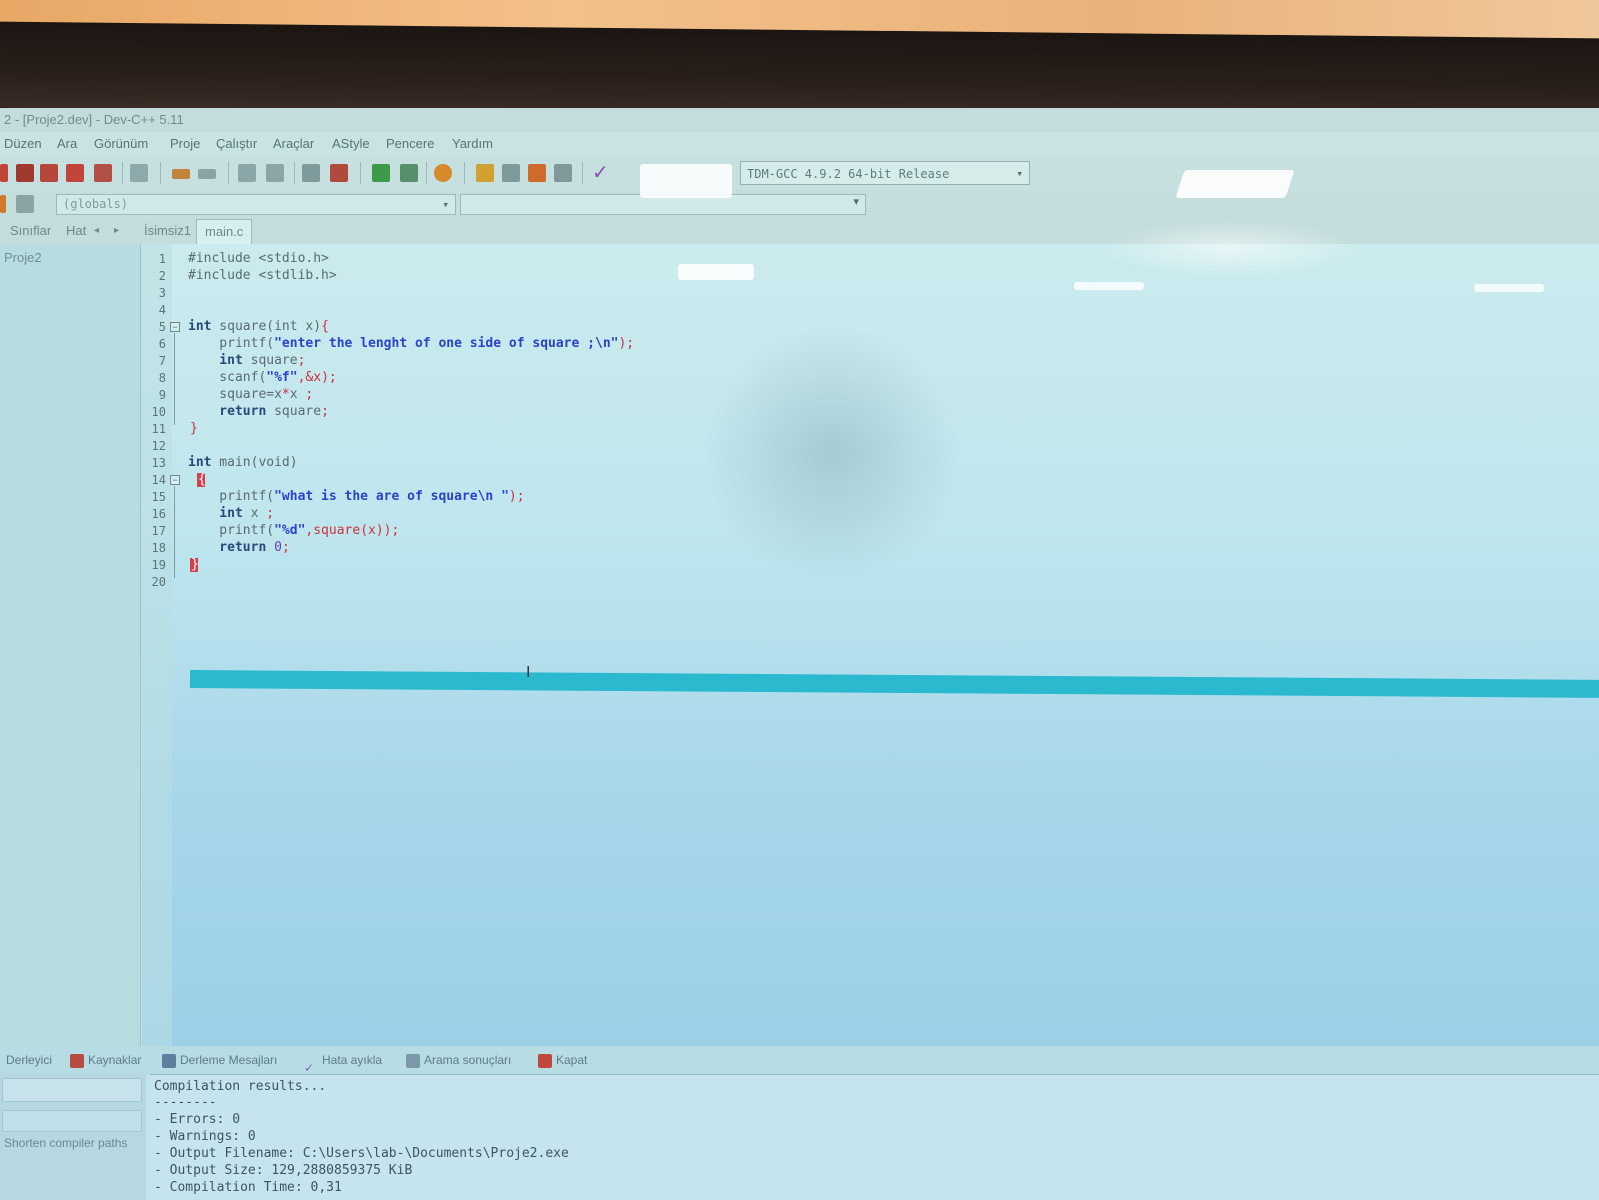  Describe the element at coordinates (162, 259) in the screenshot. I see `line-number: 1` at that location.